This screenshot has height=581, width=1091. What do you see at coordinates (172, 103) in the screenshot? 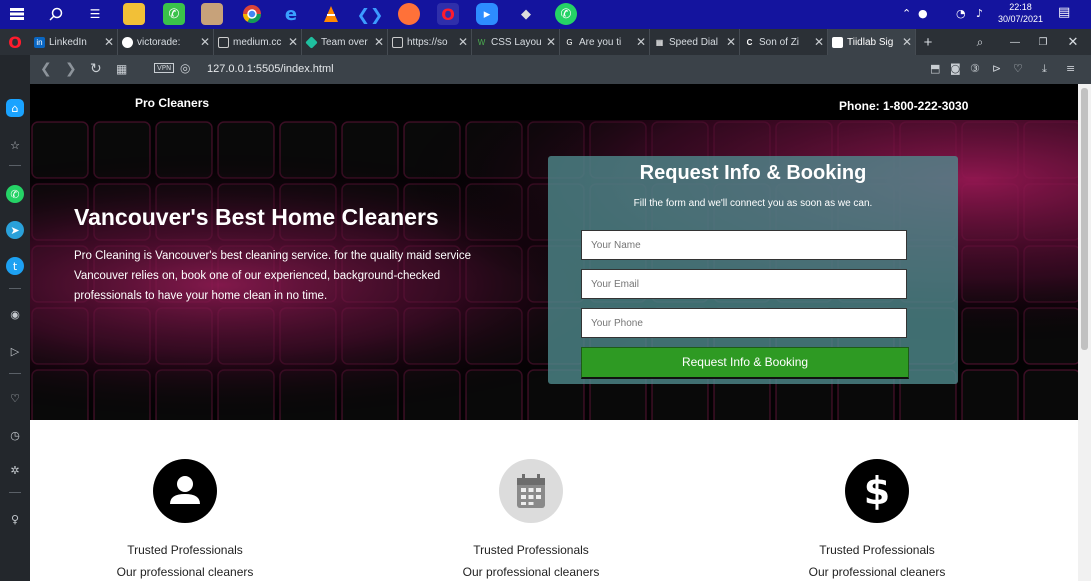
I see `site-brand: Pro Cleaners` at bounding box center [172, 103].